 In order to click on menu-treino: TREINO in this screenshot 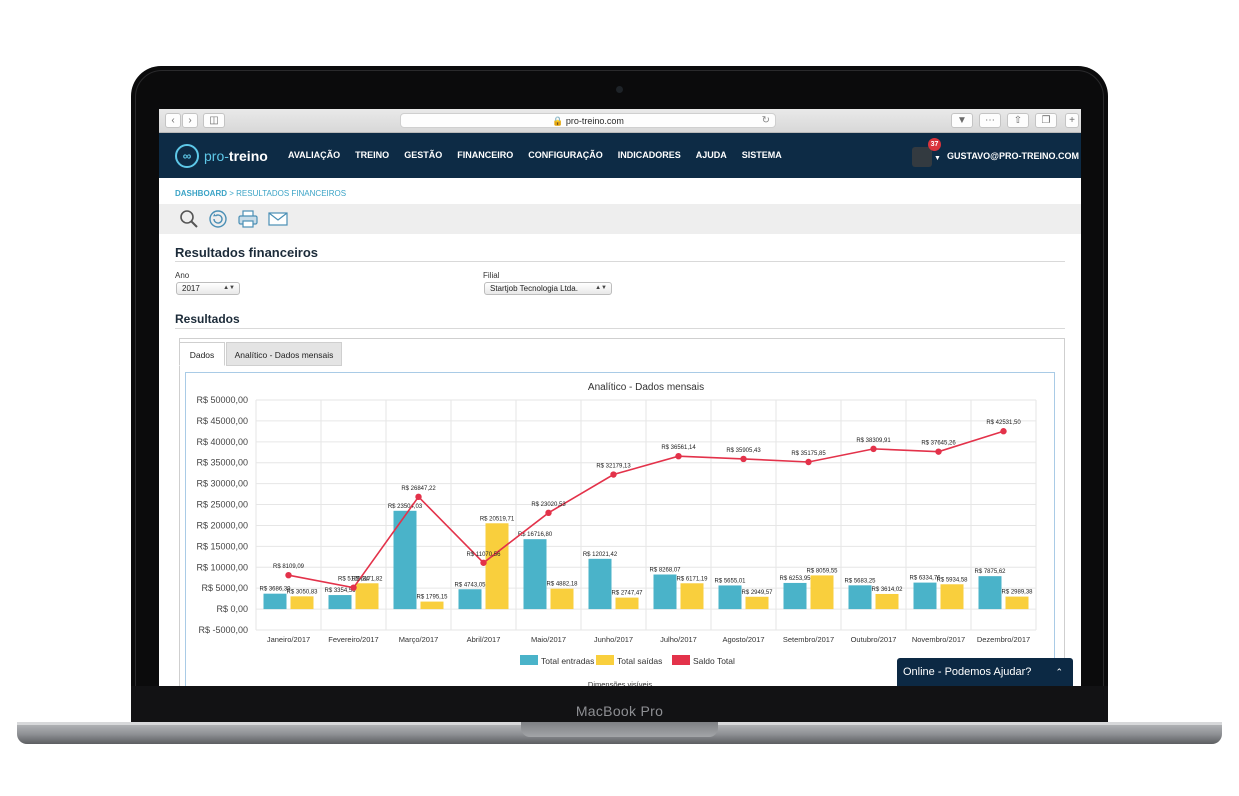, I will do `click(372, 155)`.